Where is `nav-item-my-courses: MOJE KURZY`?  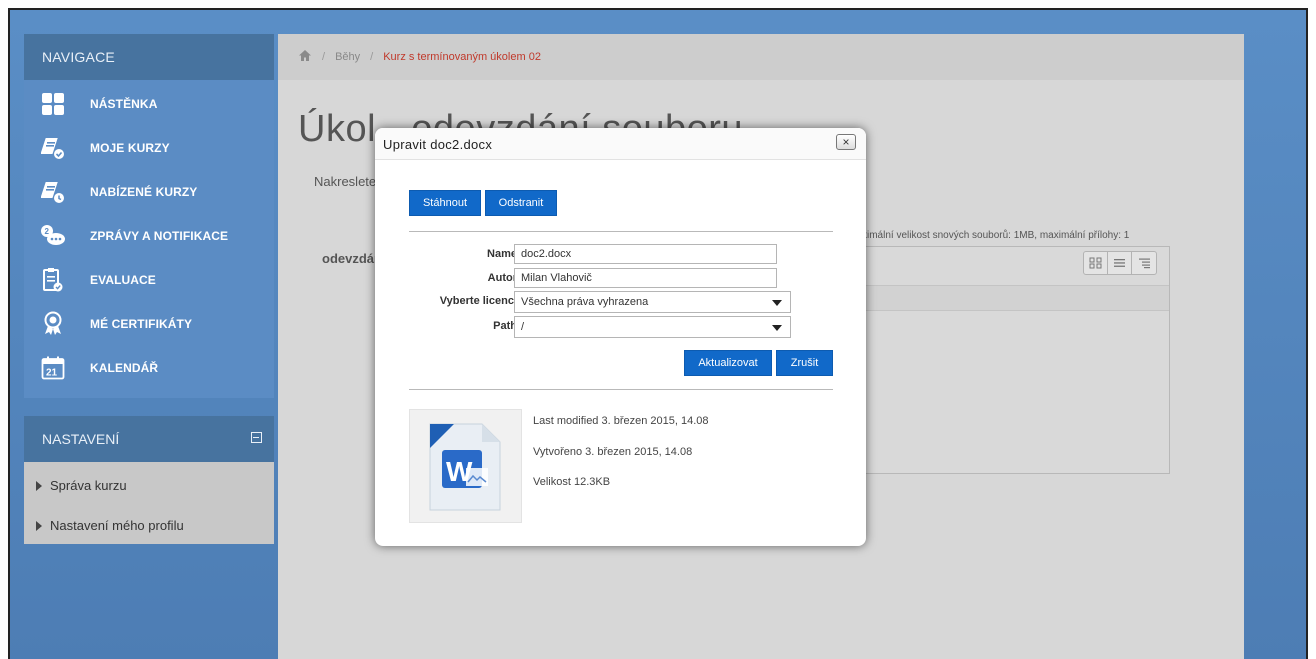 nav-item-my-courses: MOJE KURZY is located at coordinates (149, 148).